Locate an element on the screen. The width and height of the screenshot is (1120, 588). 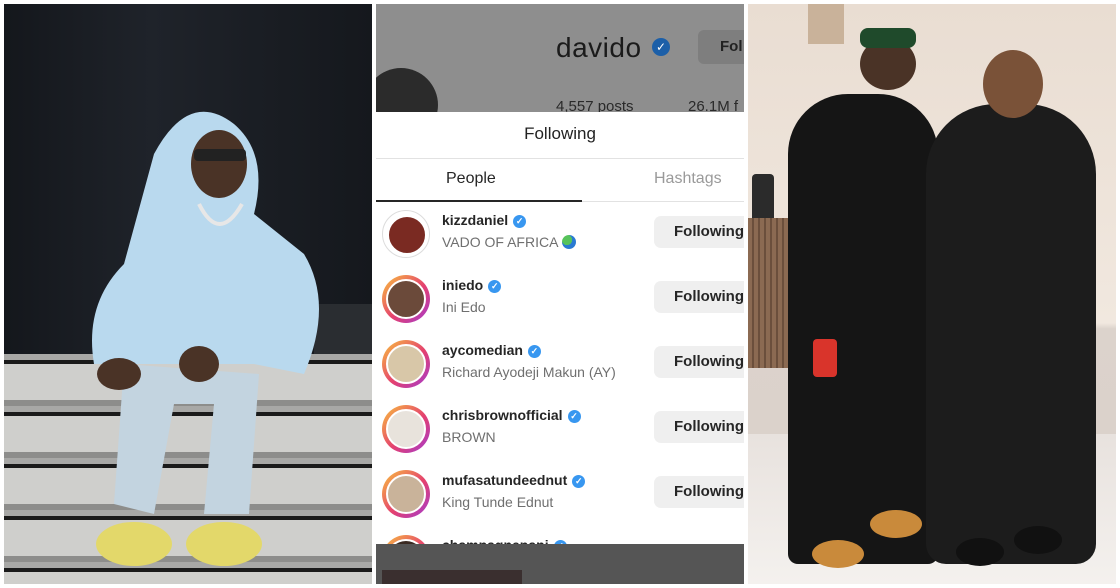
list-item-fullname: Ini Edo is located at coordinates (464, 307).